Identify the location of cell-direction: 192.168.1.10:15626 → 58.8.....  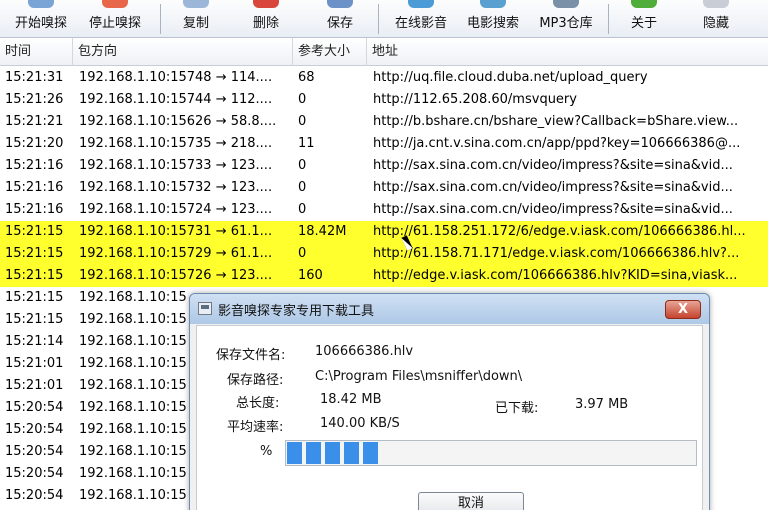
(178, 121).